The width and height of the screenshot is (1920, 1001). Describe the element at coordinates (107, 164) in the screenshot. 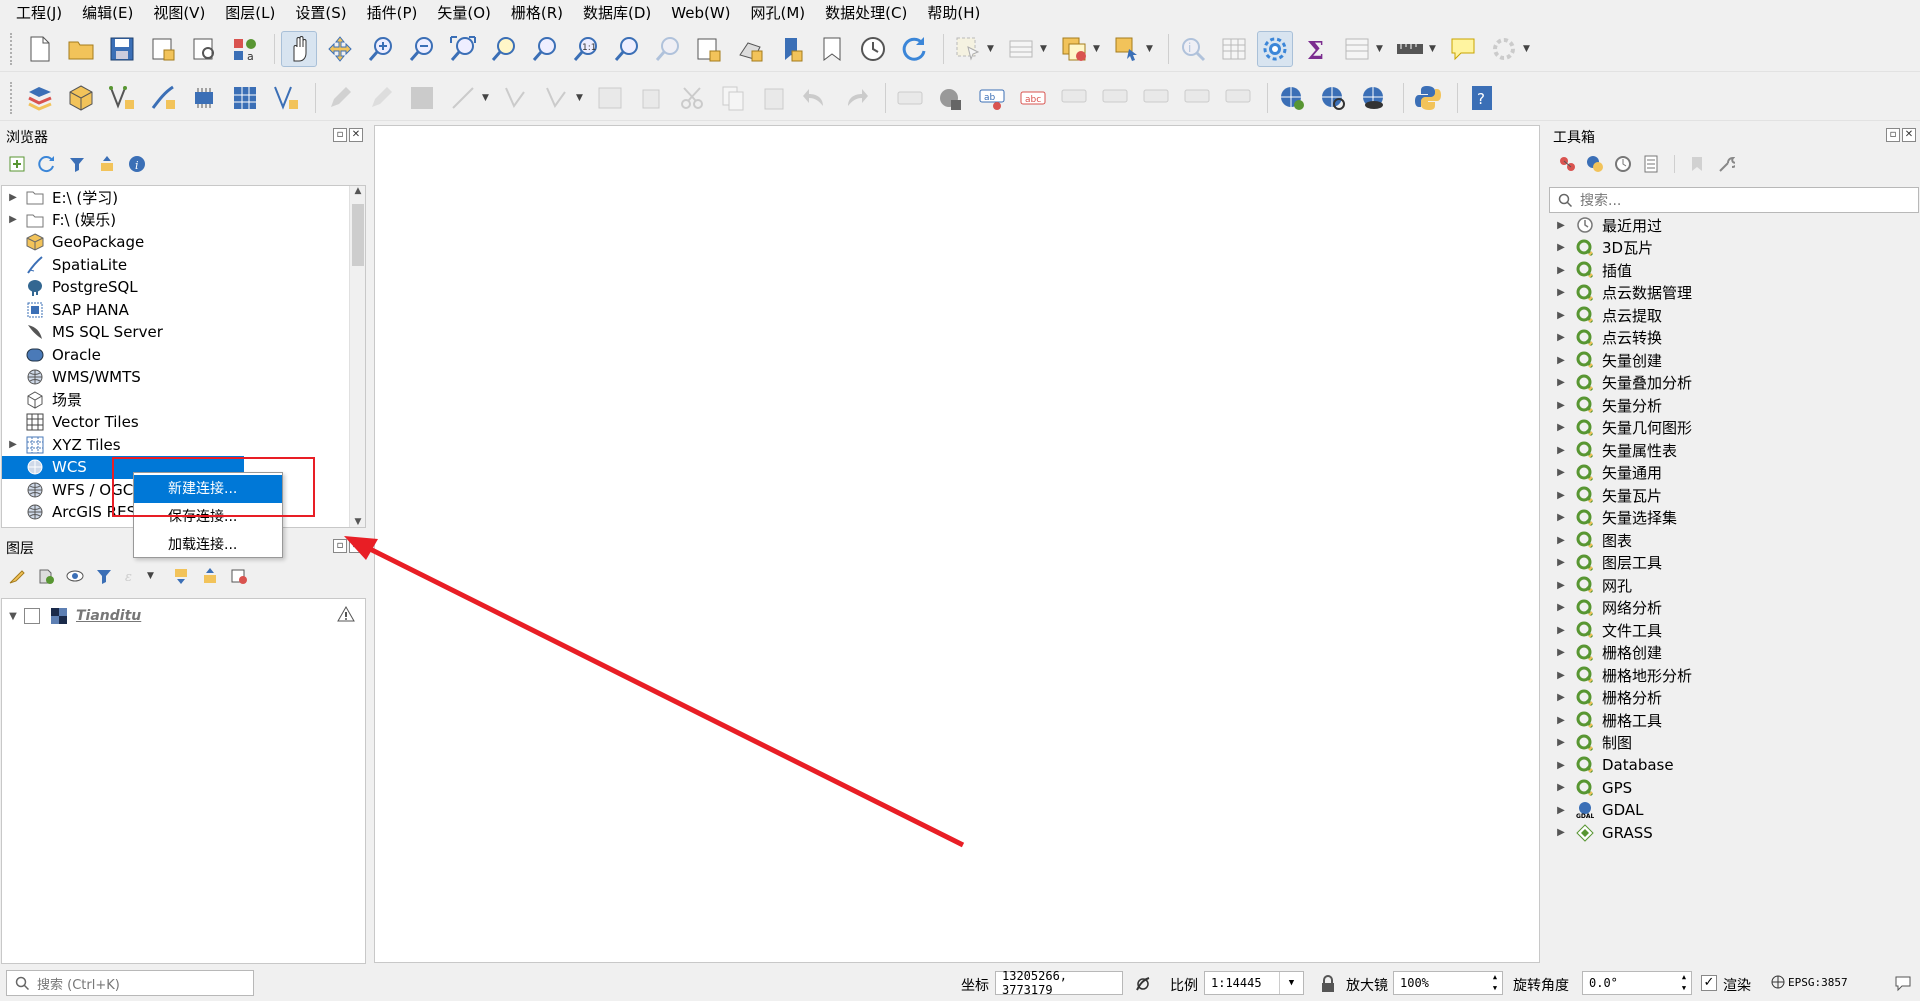

I see `collapse-all-icon` at that location.